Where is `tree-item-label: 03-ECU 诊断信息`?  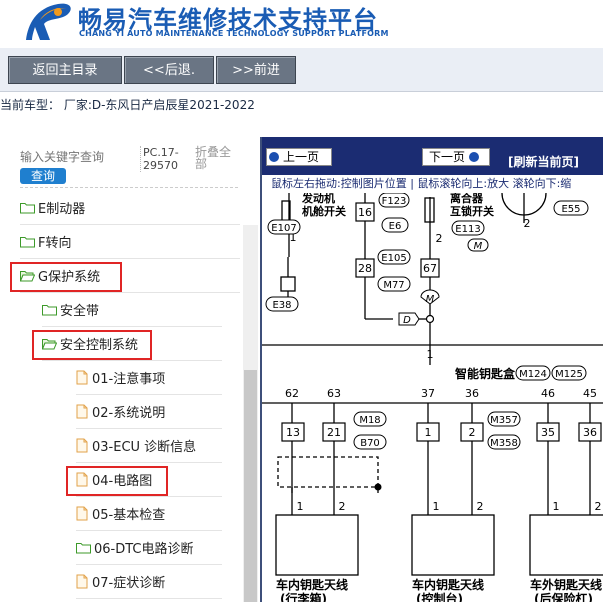
tree-item-label: 03-ECU 诊断信息 is located at coordinates (144, 447).